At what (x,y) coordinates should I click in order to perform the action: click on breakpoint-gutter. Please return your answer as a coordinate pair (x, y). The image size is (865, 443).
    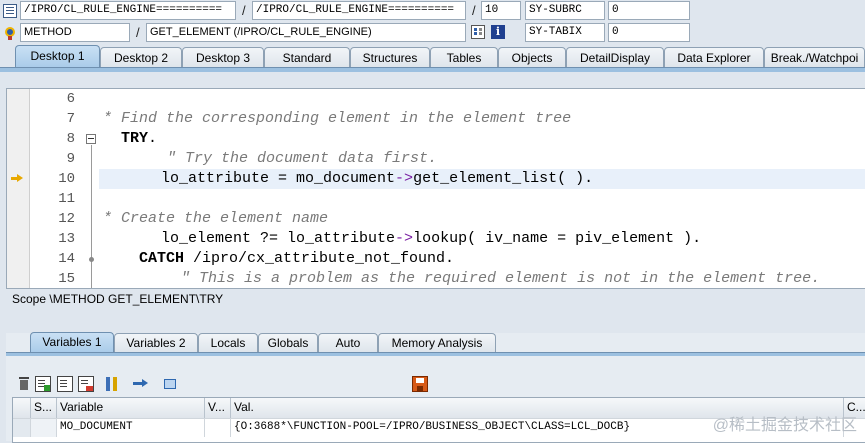
    Looking at the image, I should click on (18, 188).